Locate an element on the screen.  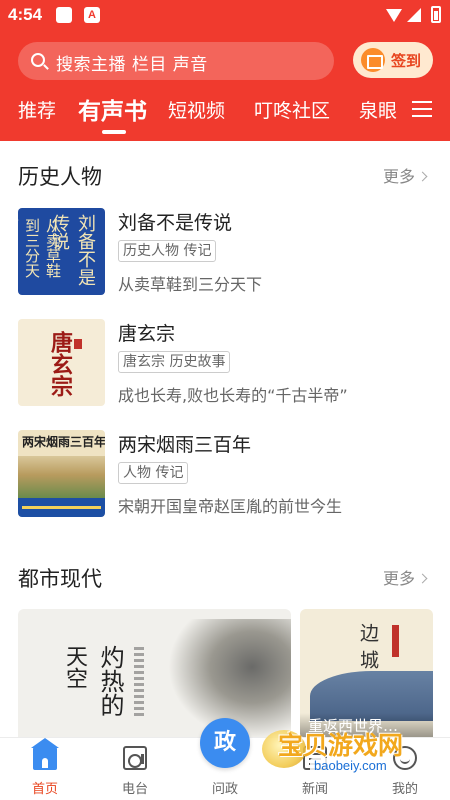
notification-a-icon: A is located at coordinates (92, 15).